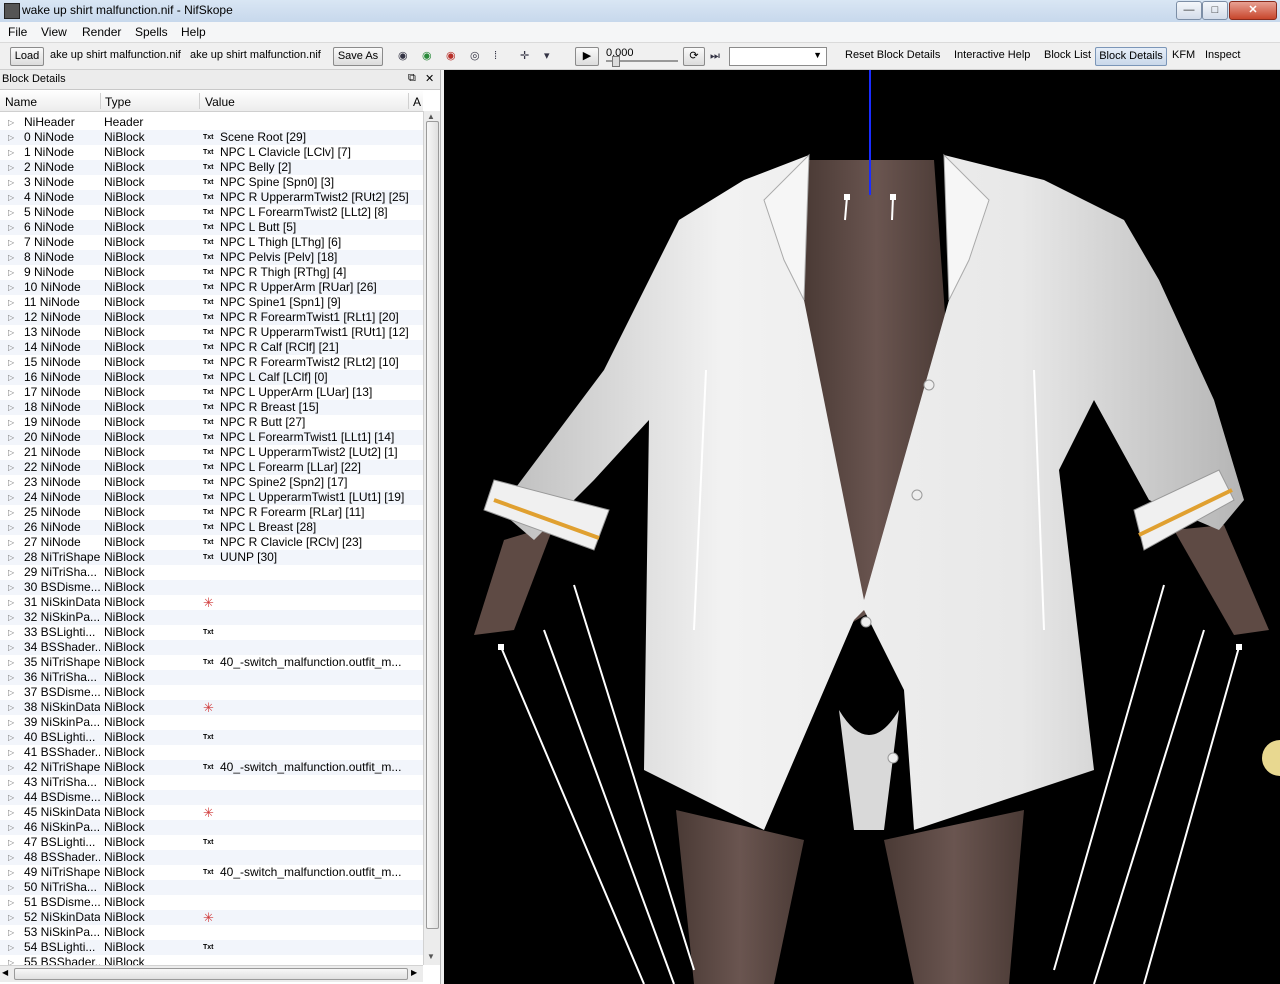 Image resolution: width=1280 pixels, height=984 pixels. I want to click on eye-red-icon: ◉, so click(451, 56).